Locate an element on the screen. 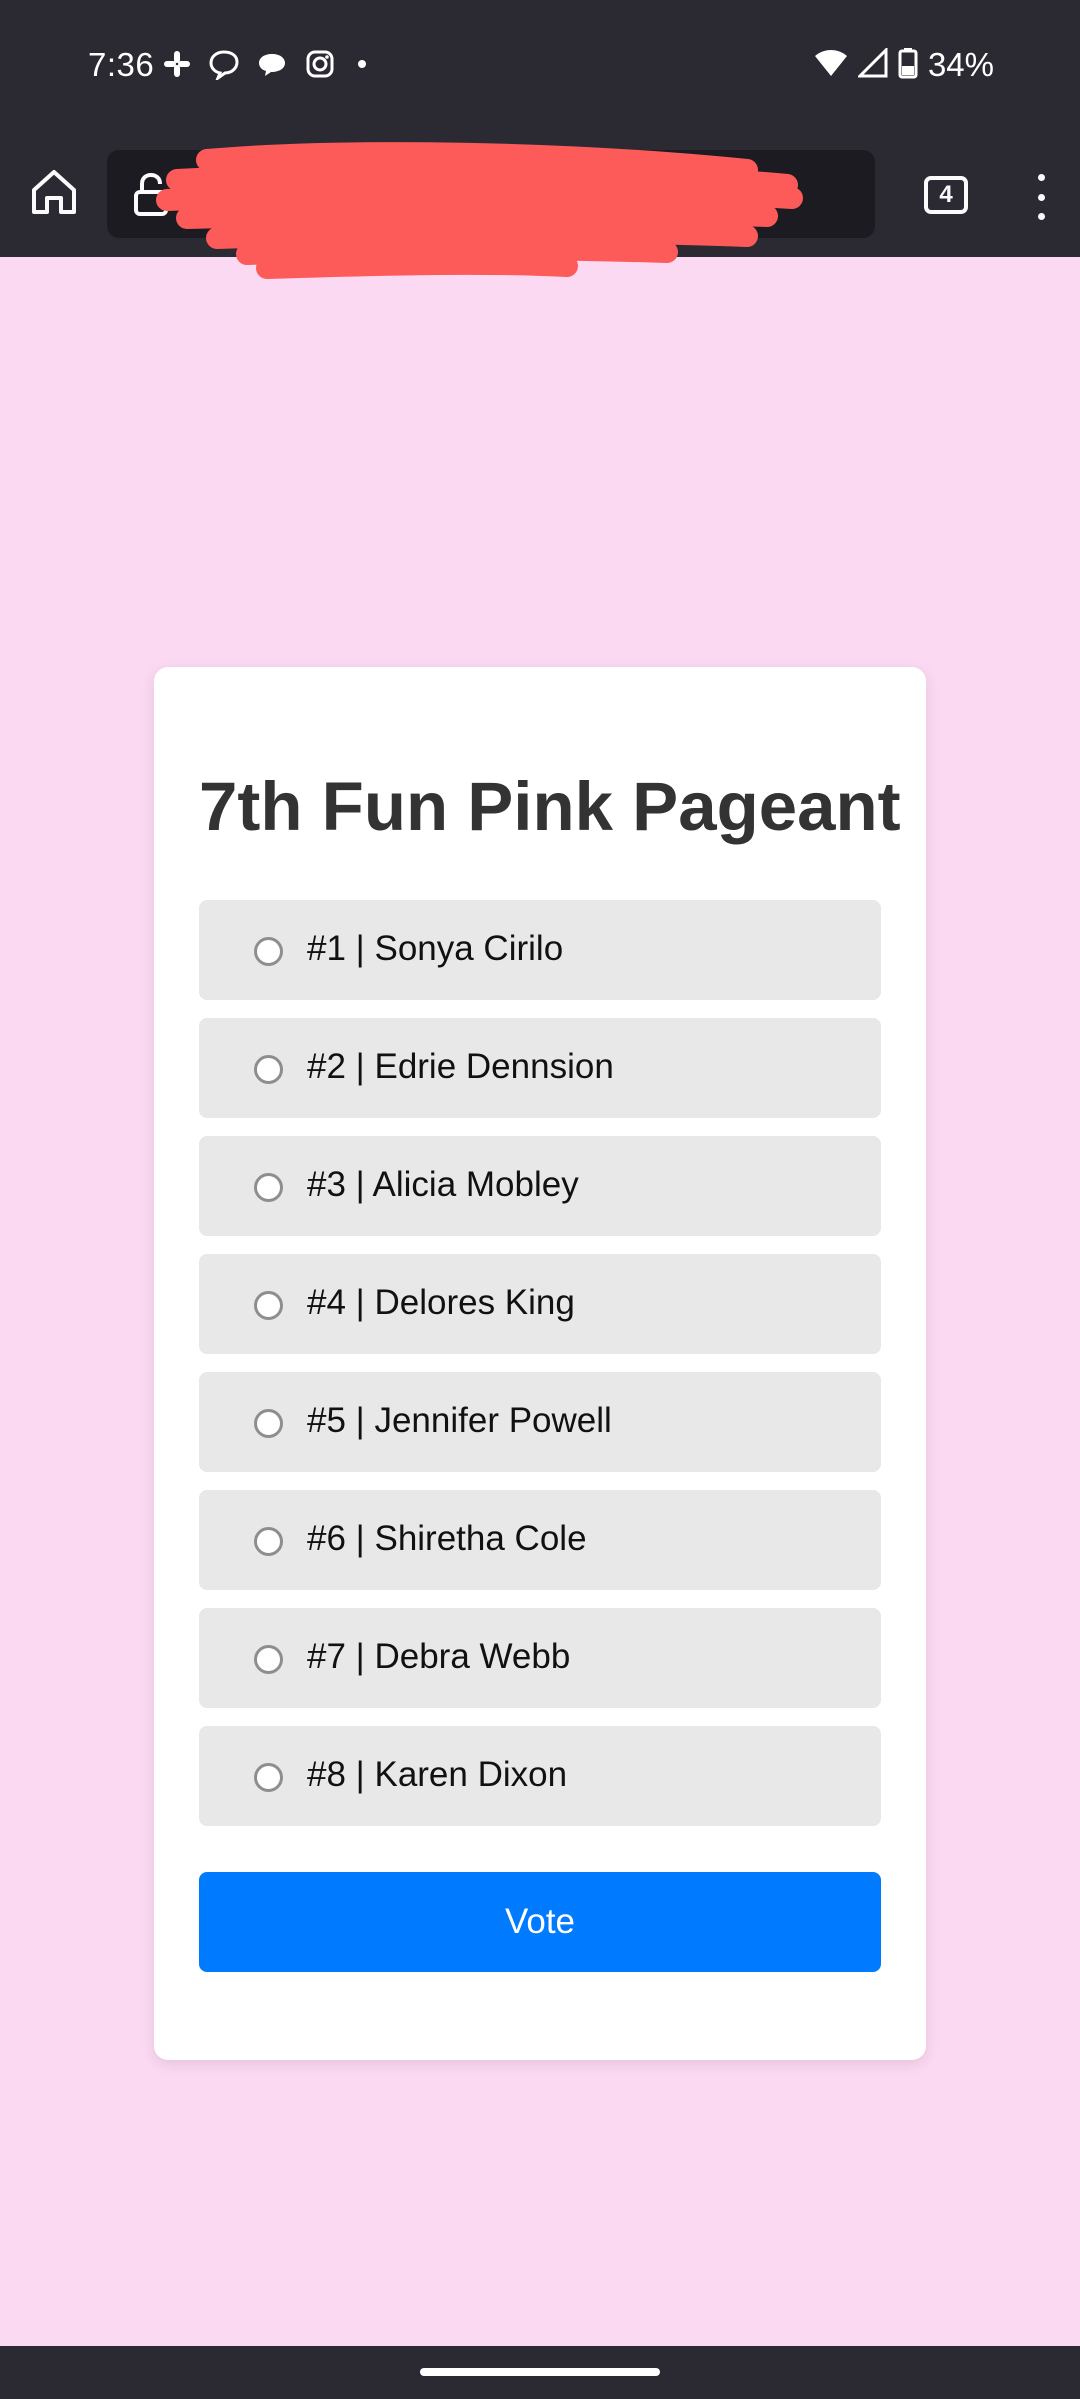 Image resolution: width=1080 pixels, height=2399 pixels. url-text: ··· is located at coordinates (202, 194).